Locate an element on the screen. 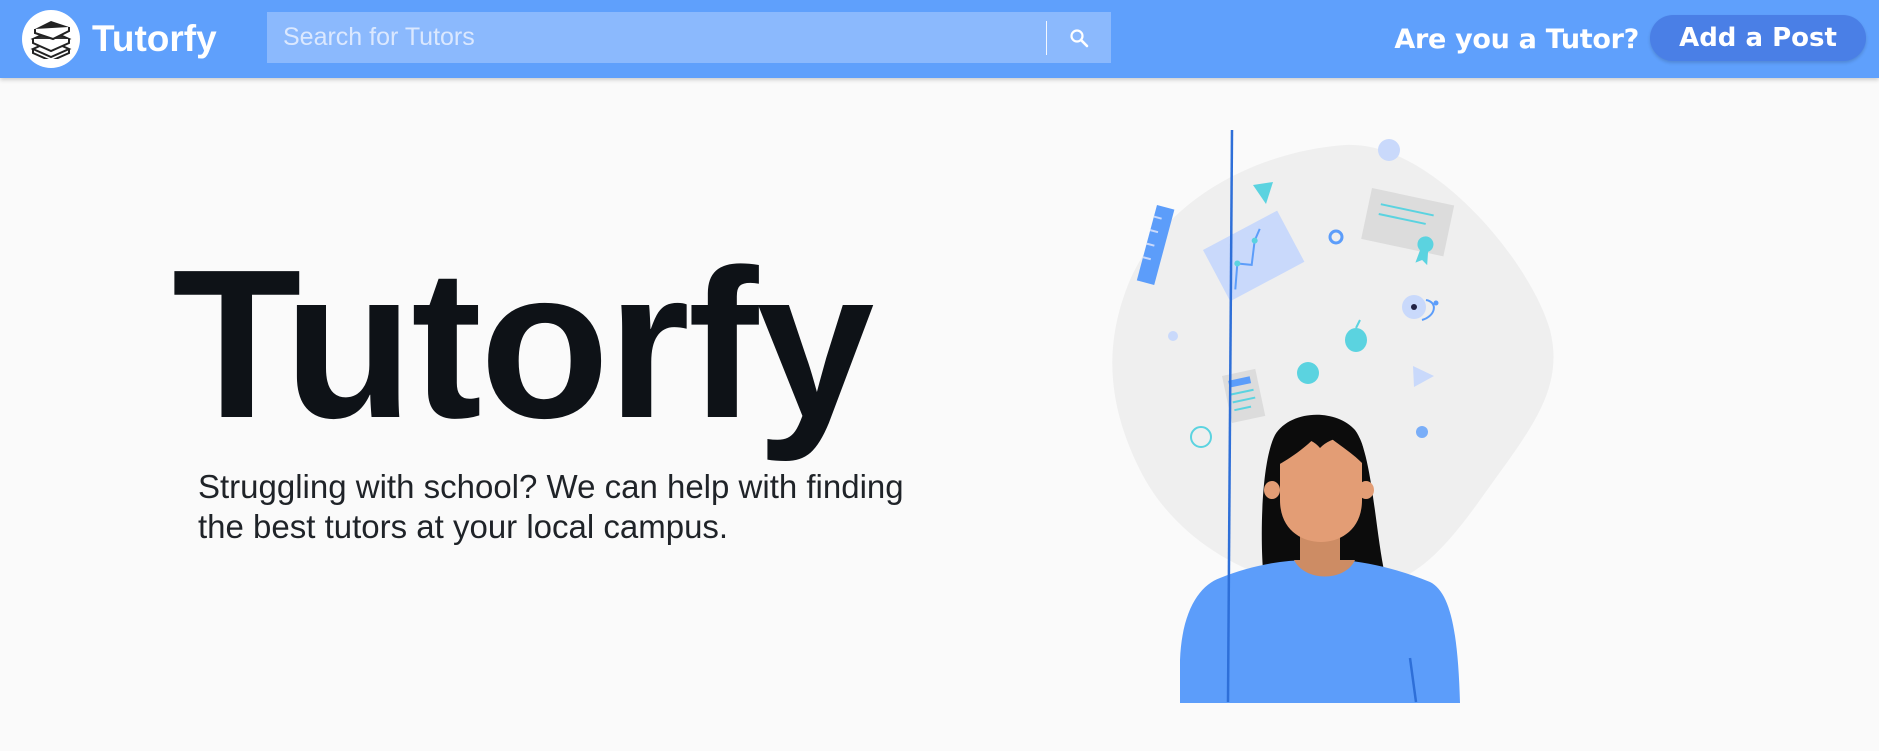 The width and height of the screenshot is (1879, 751). books-stack-icon is located at coordinates (51, 39).